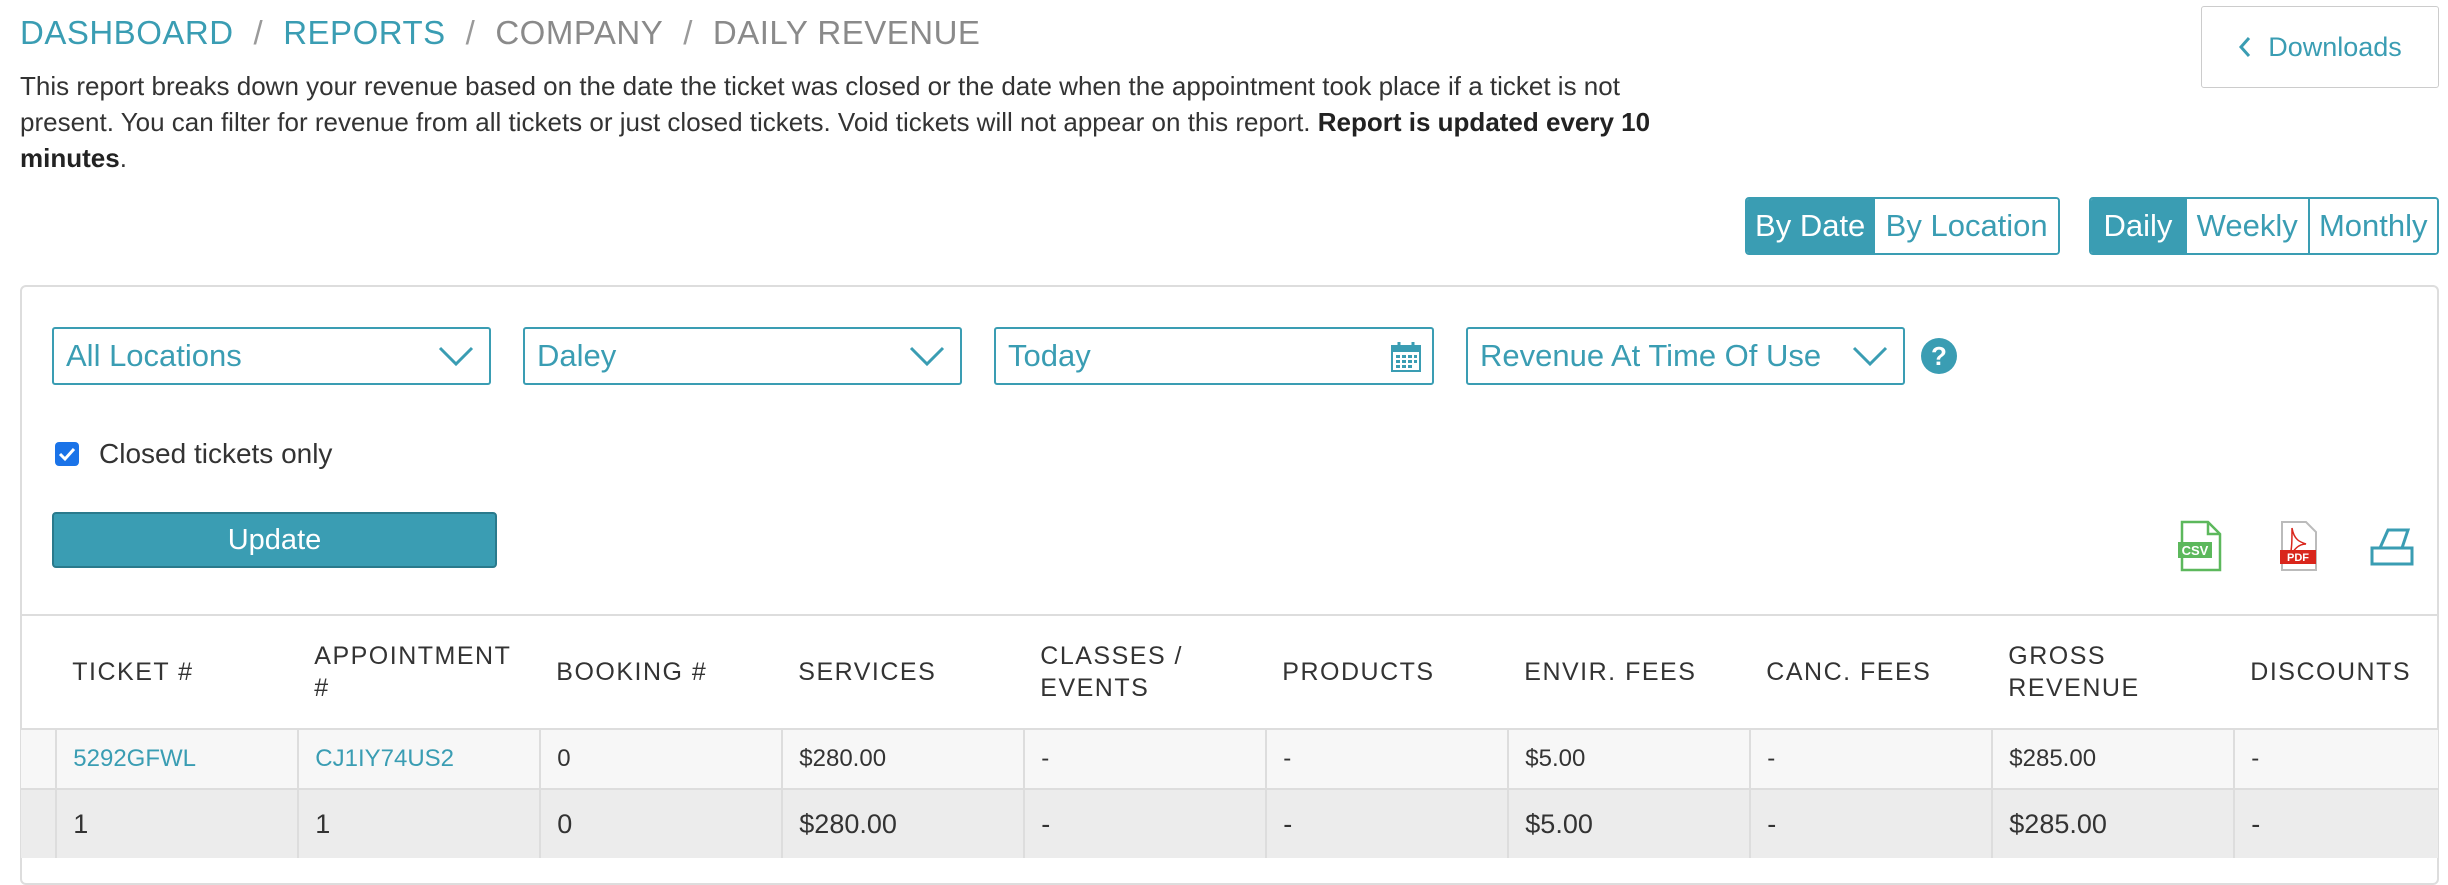  Describe the element at coordinates (742, 356) in the screenshot. I see `staff-select: Daley` at that location.